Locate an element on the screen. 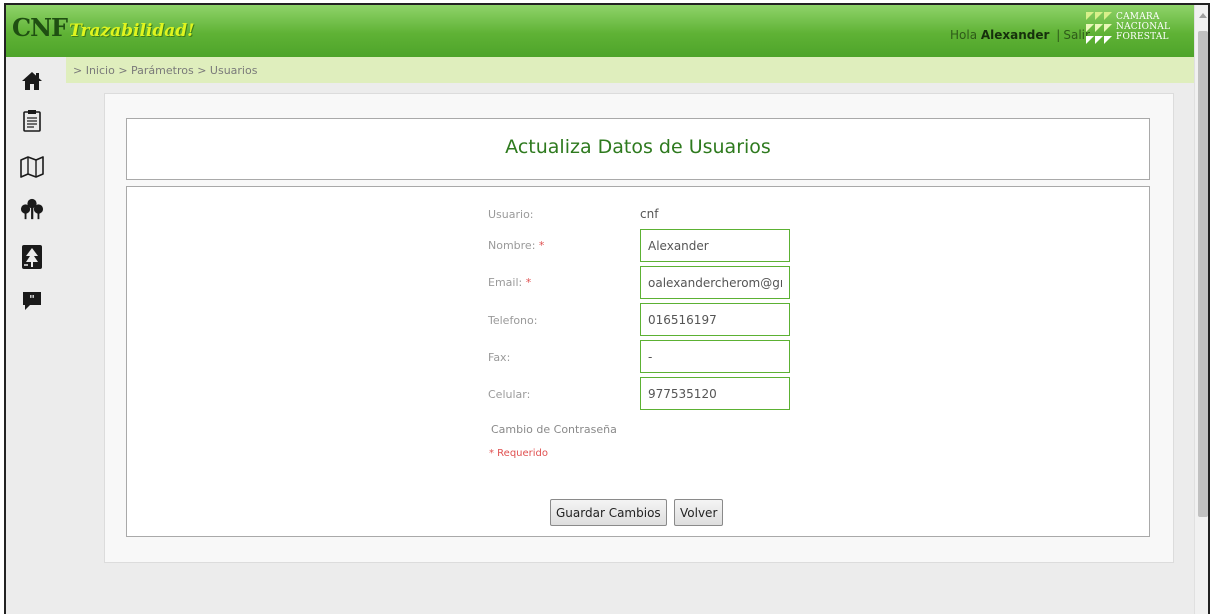 The width and height of the screenshot is (1211, 614). sidebar-item-messages: " is located at coordinates (32, 301).